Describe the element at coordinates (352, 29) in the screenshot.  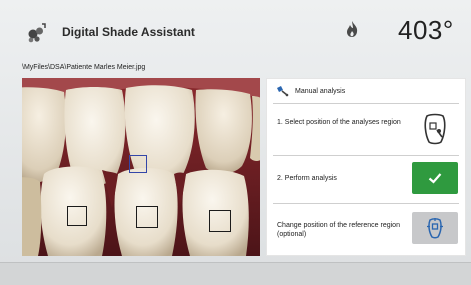
I see `flame-icon` at that location.